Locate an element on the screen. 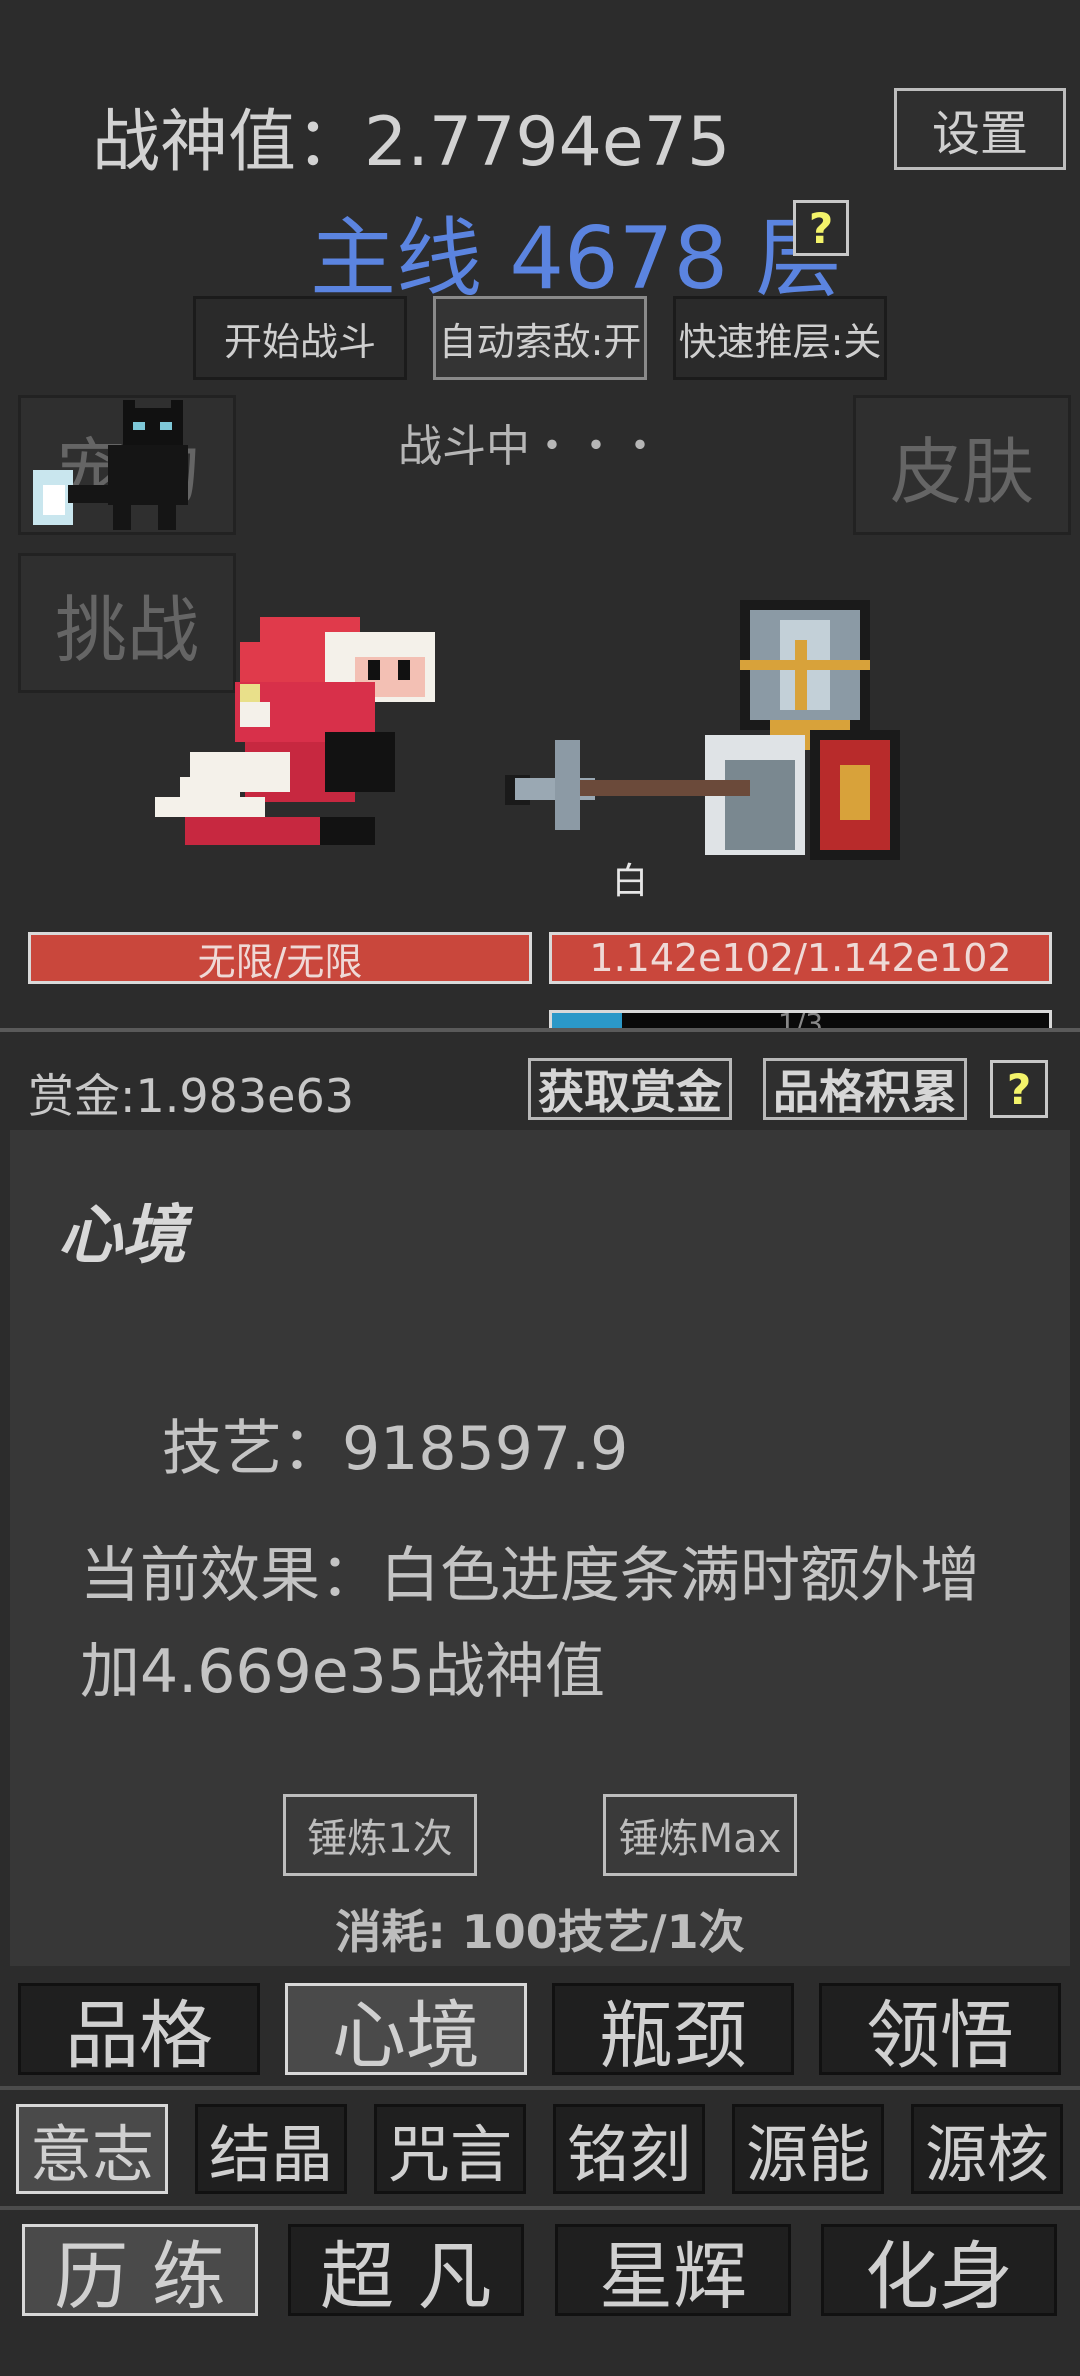  pet-cat-sprite is located at coordinates (110, 465).